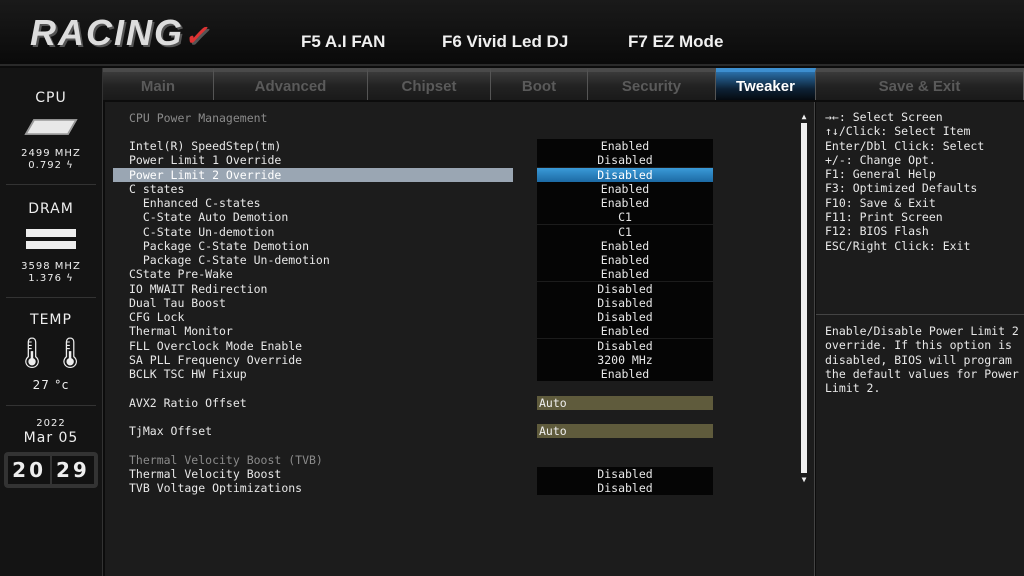 Image resolution: width=1024 pixels, height=576 pixels. Describe the element at coordinates (205, 474) in the screenshot. I see `tvb-label: Thermal Velocity Boost` at that location.